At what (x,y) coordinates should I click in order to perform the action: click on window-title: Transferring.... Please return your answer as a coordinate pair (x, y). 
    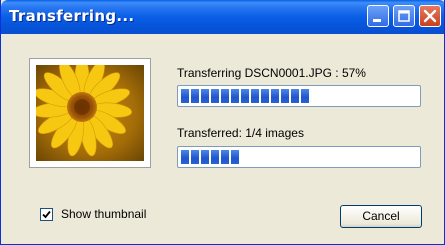
    Looking at the image, I should click on (72, 16).